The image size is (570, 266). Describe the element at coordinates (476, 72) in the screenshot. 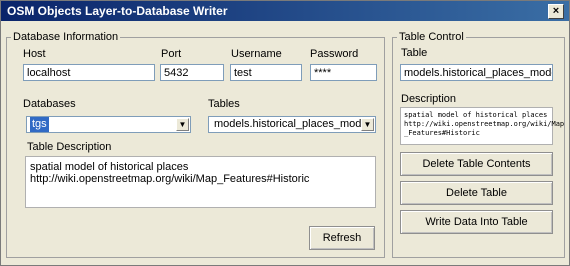

I see `table-field: models.historical_places_model` at that location.